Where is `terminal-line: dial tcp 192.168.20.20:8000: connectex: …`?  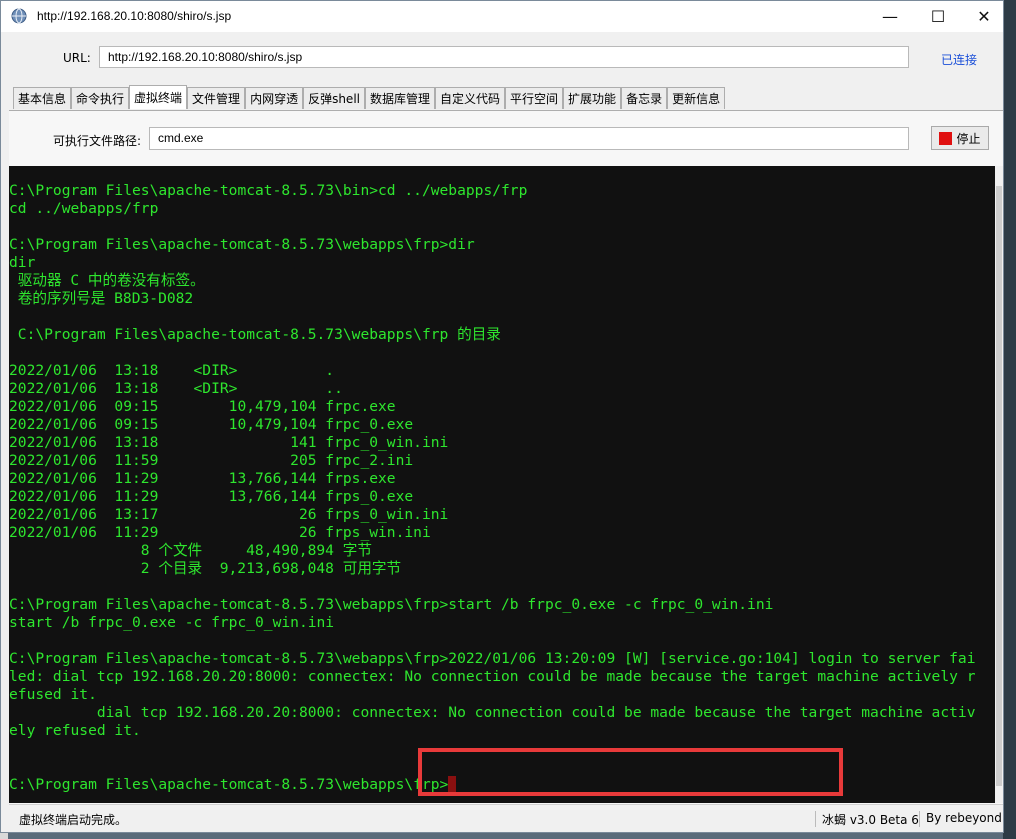 terminal-line: dial tcp 192.168.20.20:8000: connectex: … is located at coordinates (492, 712).